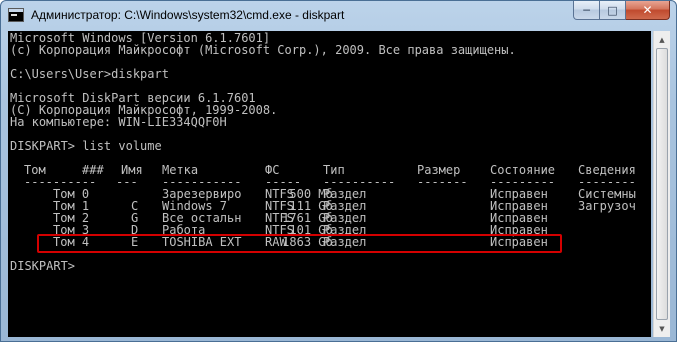 This screenshot has height=342, width=677. Describe the element at coordinates (89, 74) in the screenshot. I see `console-line: C:\Users\User>diskpart` at that location.